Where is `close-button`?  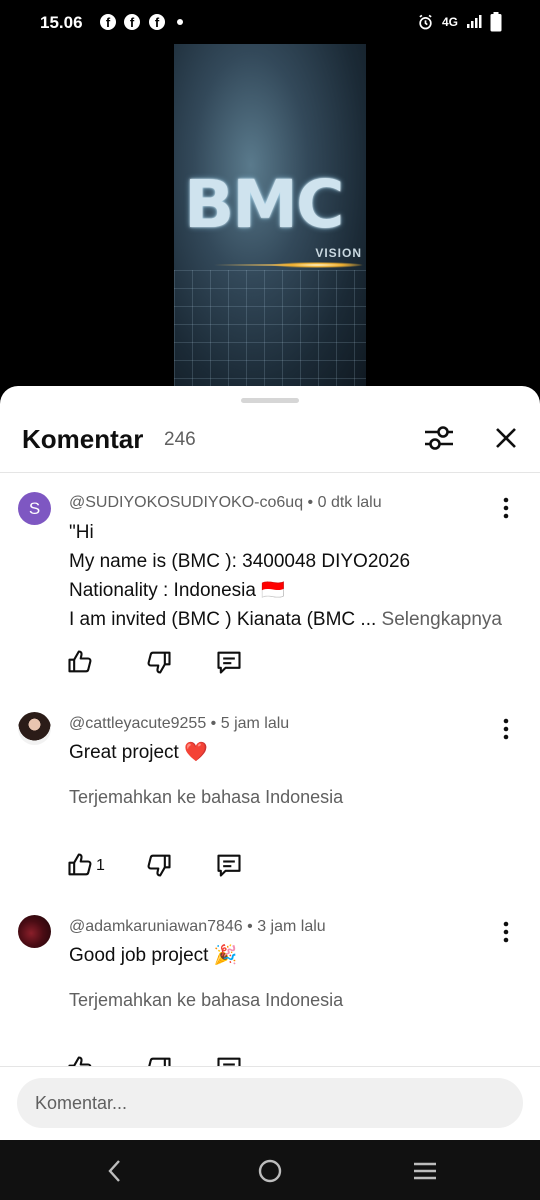
close-button is located at coordinates (506, 438).